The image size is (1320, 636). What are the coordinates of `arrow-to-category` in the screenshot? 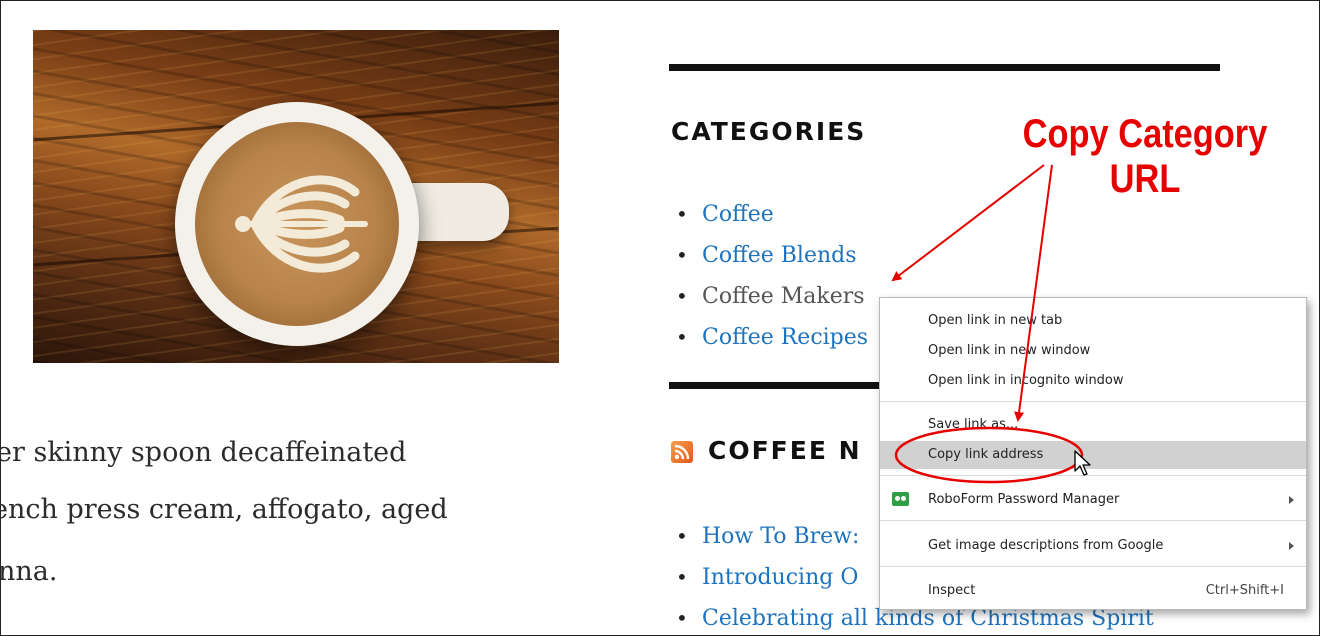 It's located at (968, 223).